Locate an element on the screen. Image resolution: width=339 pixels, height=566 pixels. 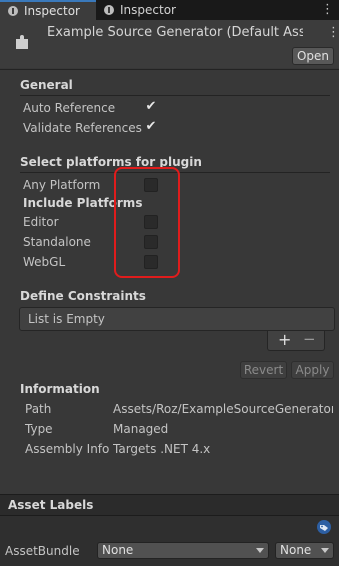
header-divider is located at coordinates (169, 69).